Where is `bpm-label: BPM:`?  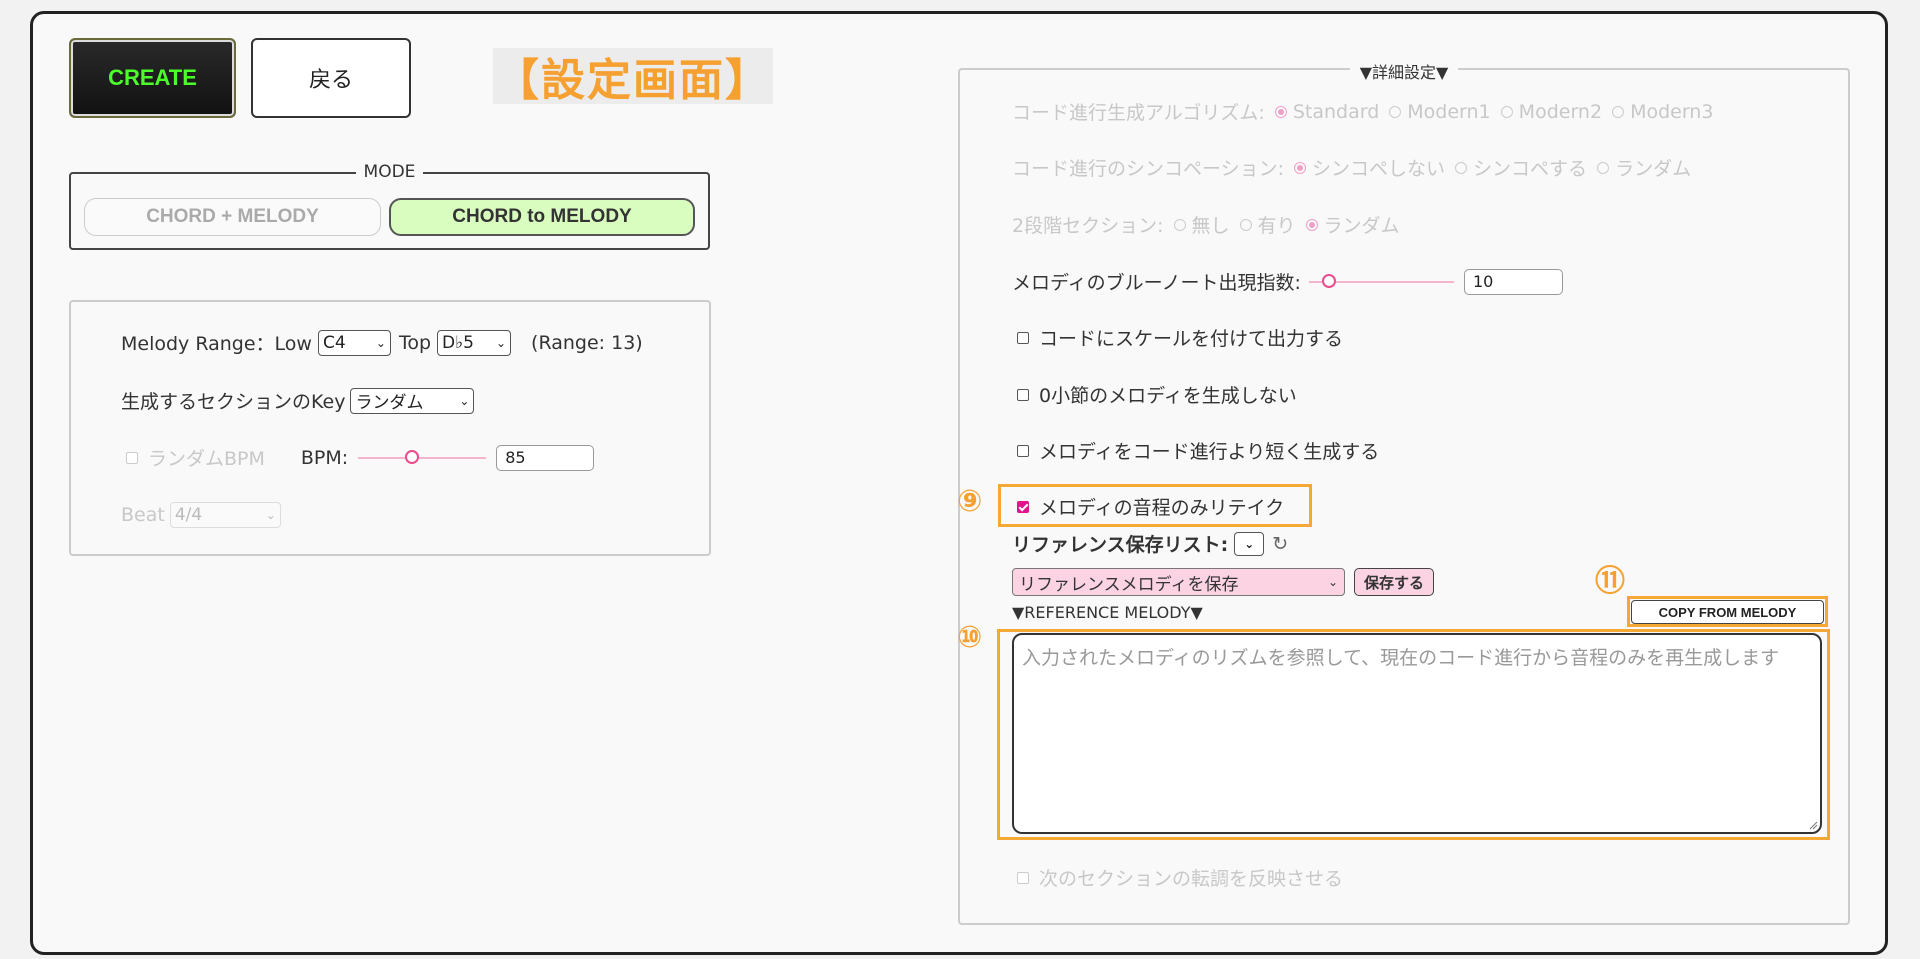 bpm-label: BPM: is located at coordinates (324, 457).